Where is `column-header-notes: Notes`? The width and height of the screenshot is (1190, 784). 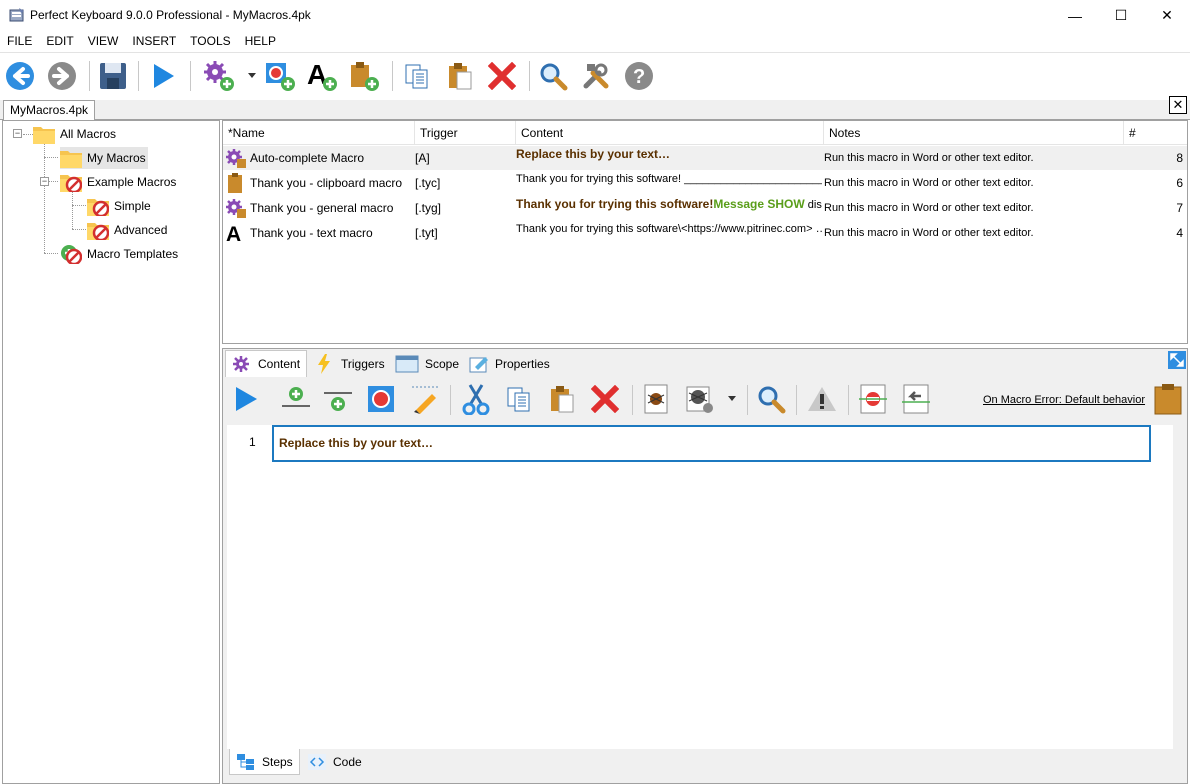 column-header-notes: Notes is located at coordinates (974, 133).